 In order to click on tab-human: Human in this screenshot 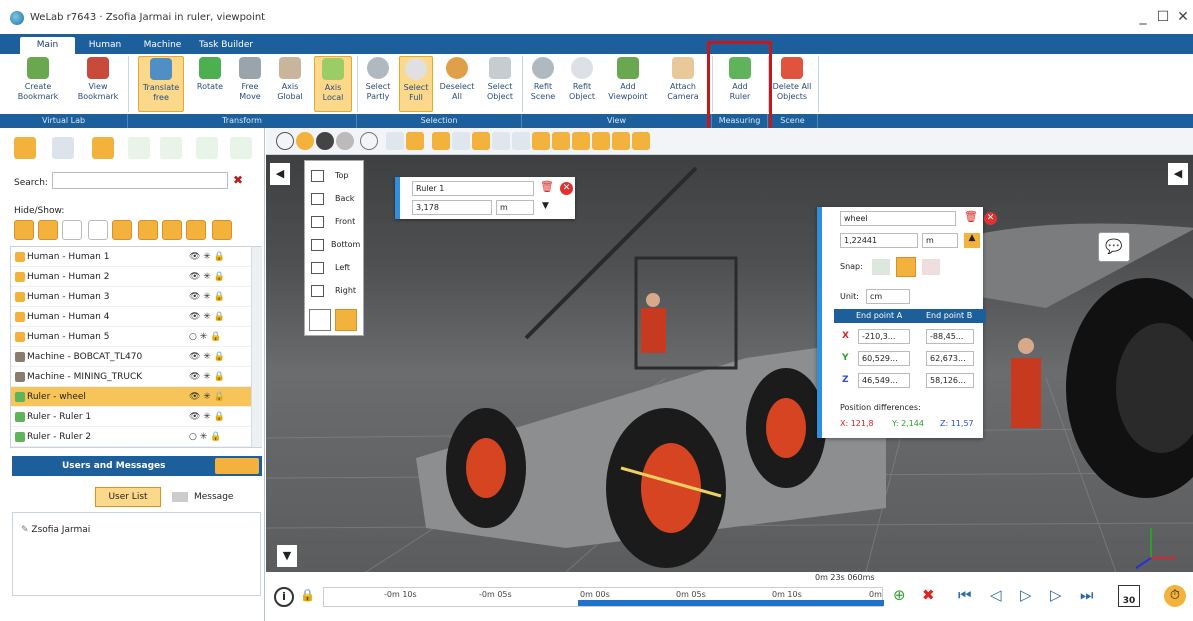, I will do `click(105, 45)`.